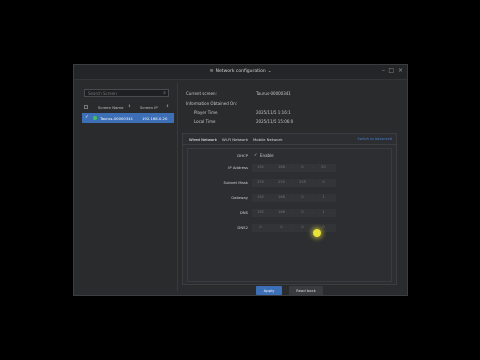 The height and width of the screenshot is (360, 480). What do you see at coordinates (267, 155) in the screenshot?
I see `dhcp-enable-label: Enable` at bounding box center [267, 155].